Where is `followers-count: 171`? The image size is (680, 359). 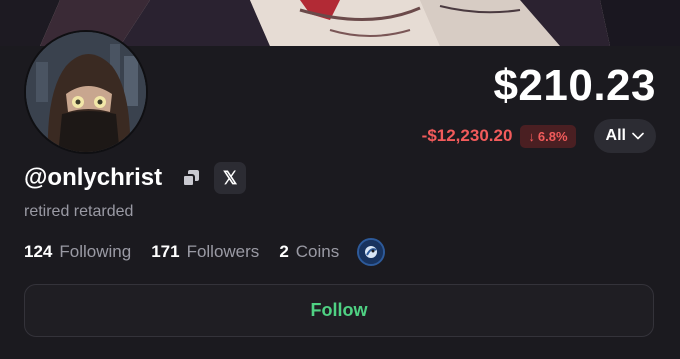 followers-count: 171 is located at coordinates (165, 251).